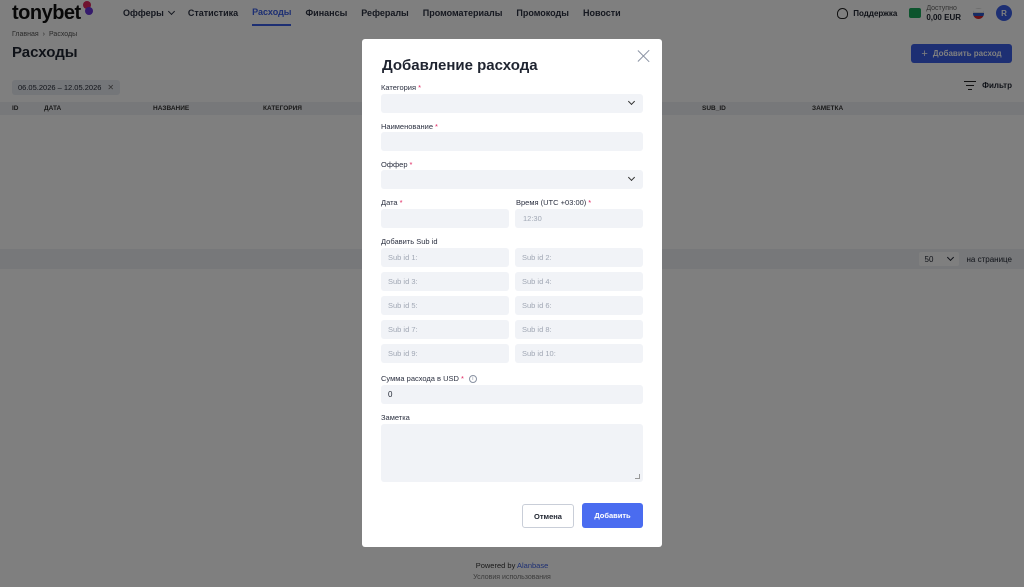 The image size is (1024, 587). I want to click on close-icon, so click(644, 56).